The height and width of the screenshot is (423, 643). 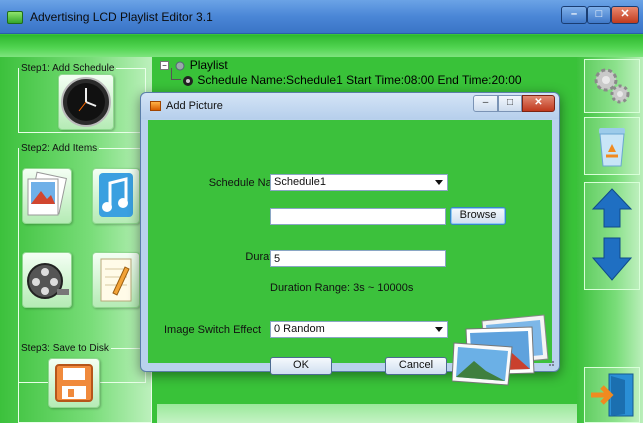 What do you see at coordinates (350, 106) in the screenshot?
I see `dialog-titlebar: Add Picture – □ ✕` at bounding box center [350, 106].